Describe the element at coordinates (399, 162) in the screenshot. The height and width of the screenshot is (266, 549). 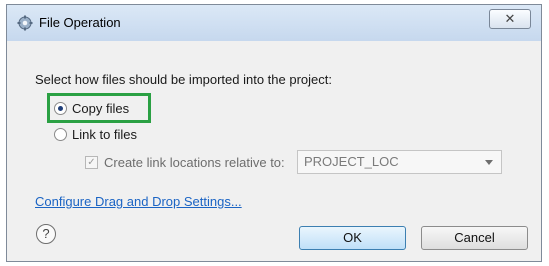
I see `path-variable-select: PROJECT_LOC` at that location.